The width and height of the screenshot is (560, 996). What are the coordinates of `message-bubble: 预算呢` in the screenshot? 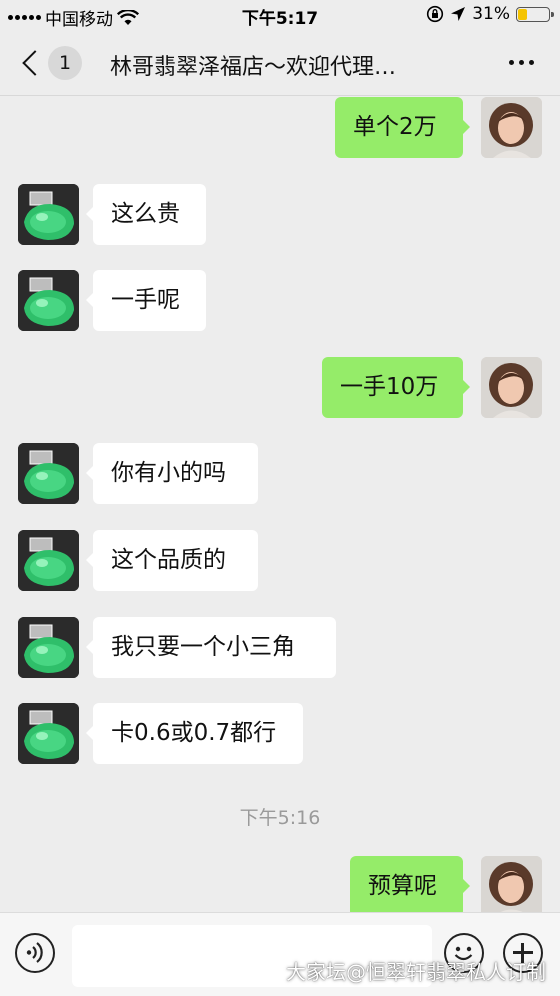 It's located at (410, 886).